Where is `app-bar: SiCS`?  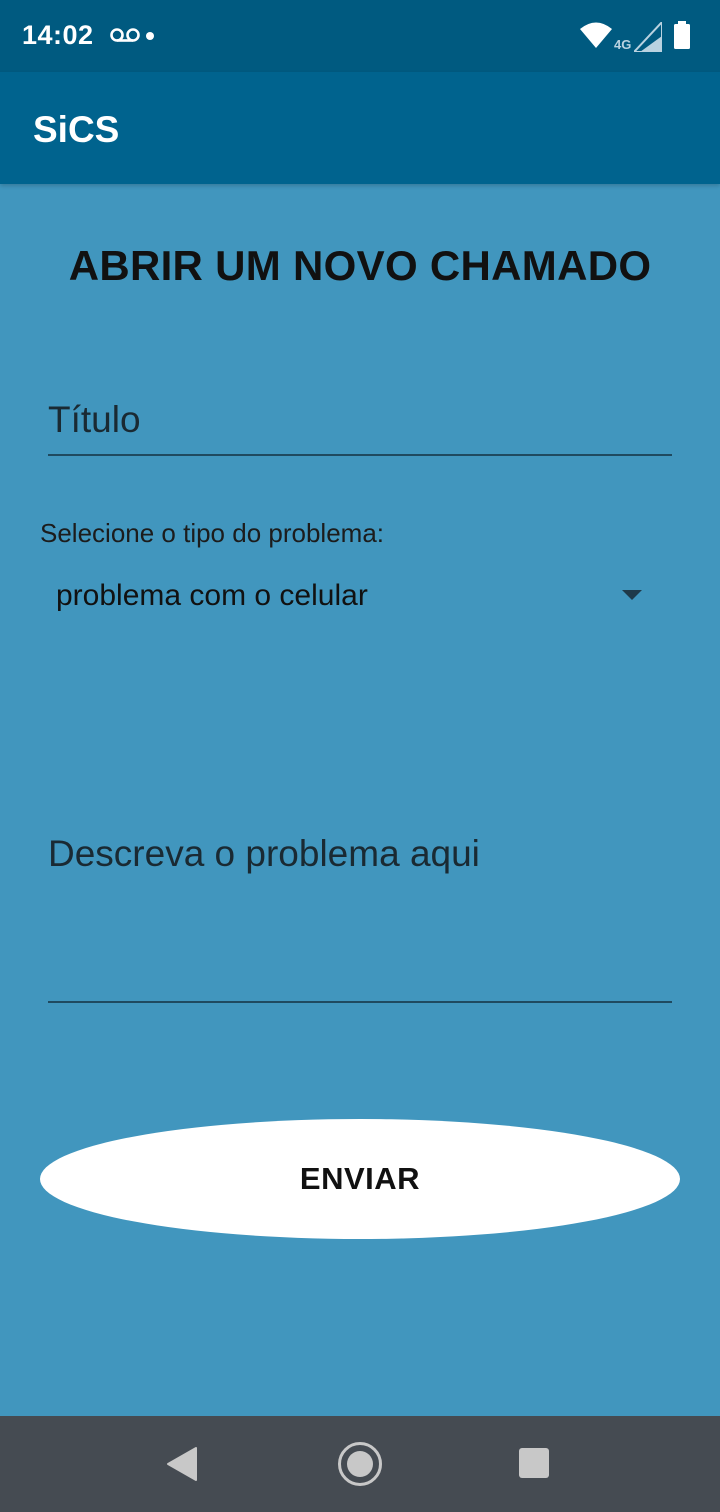 app-bar: SiCS is located at coordinates (360, 128).